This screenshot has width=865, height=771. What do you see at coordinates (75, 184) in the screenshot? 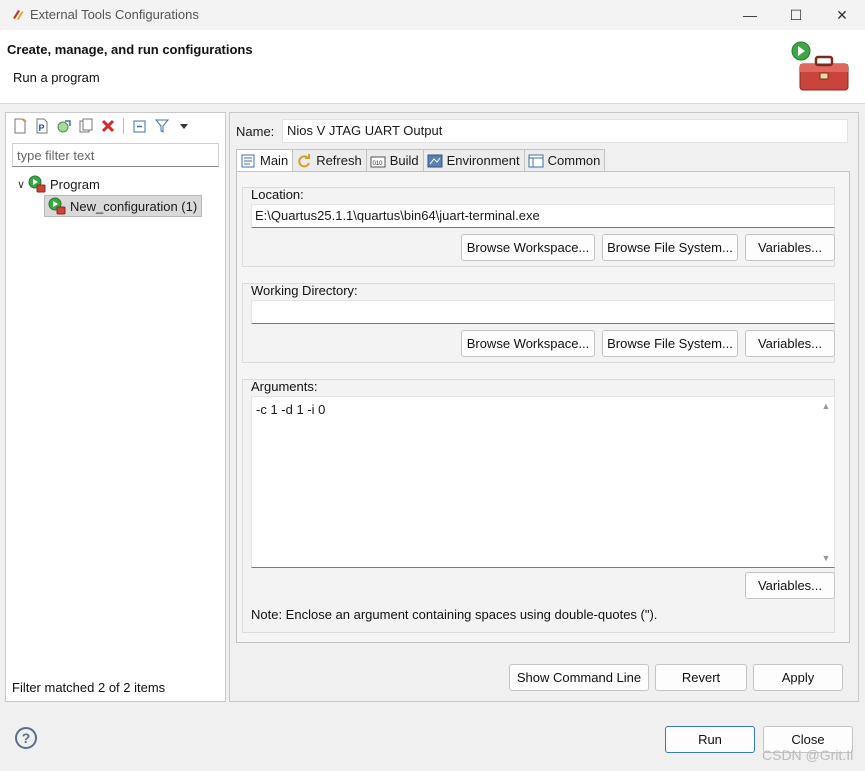
I see `tree-item-label: Program` at bounding box center [75, 184].